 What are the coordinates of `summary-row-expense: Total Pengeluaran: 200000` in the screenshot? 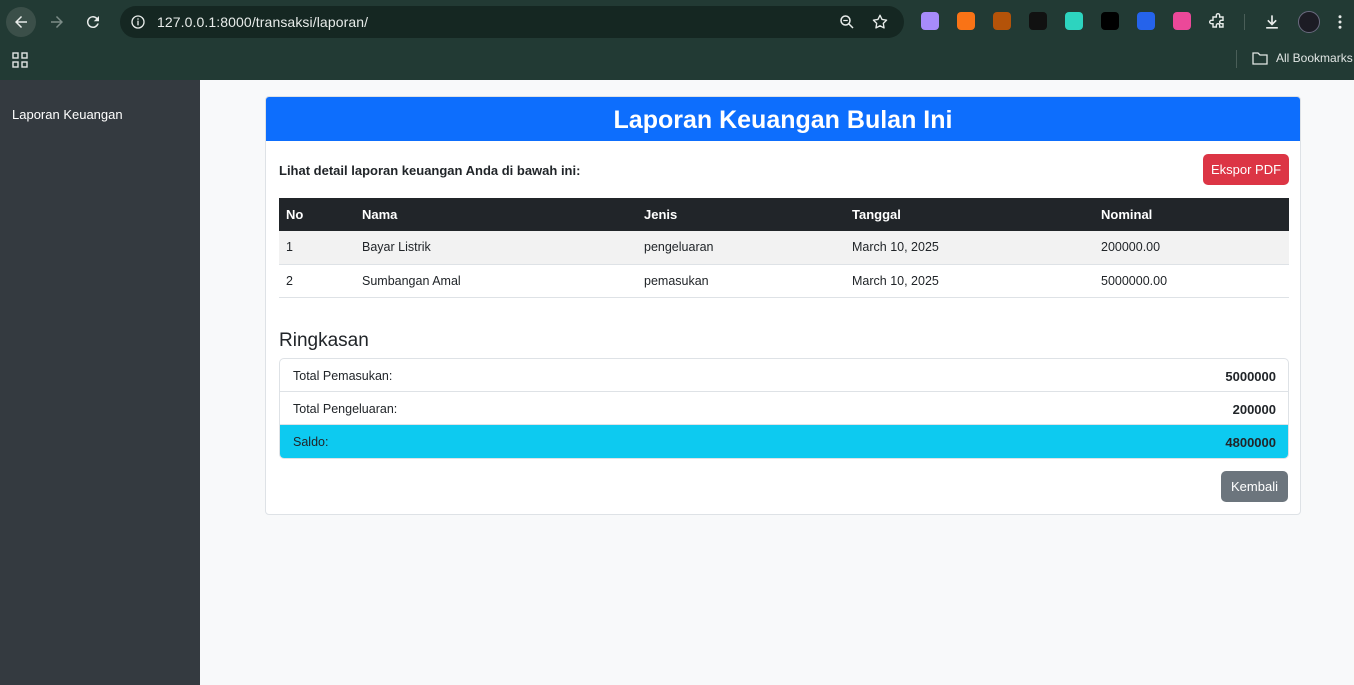 It's located at (784, 408).